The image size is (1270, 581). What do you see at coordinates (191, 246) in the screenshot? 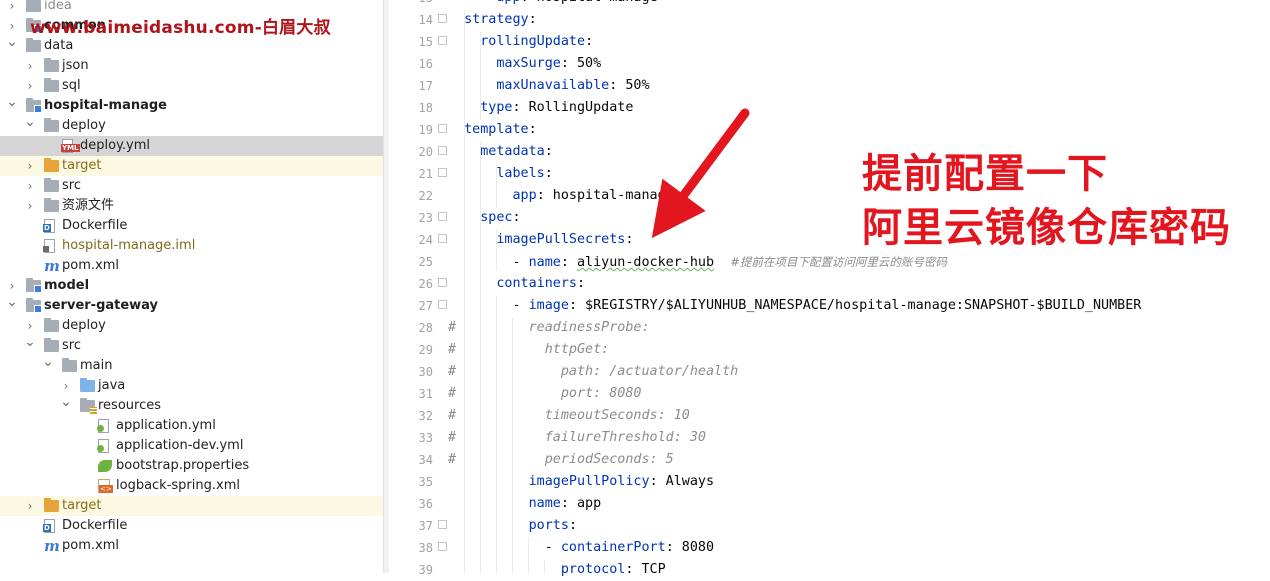
I see `tree-item: hospital-manage.iml` at bounding box center [191, 246].